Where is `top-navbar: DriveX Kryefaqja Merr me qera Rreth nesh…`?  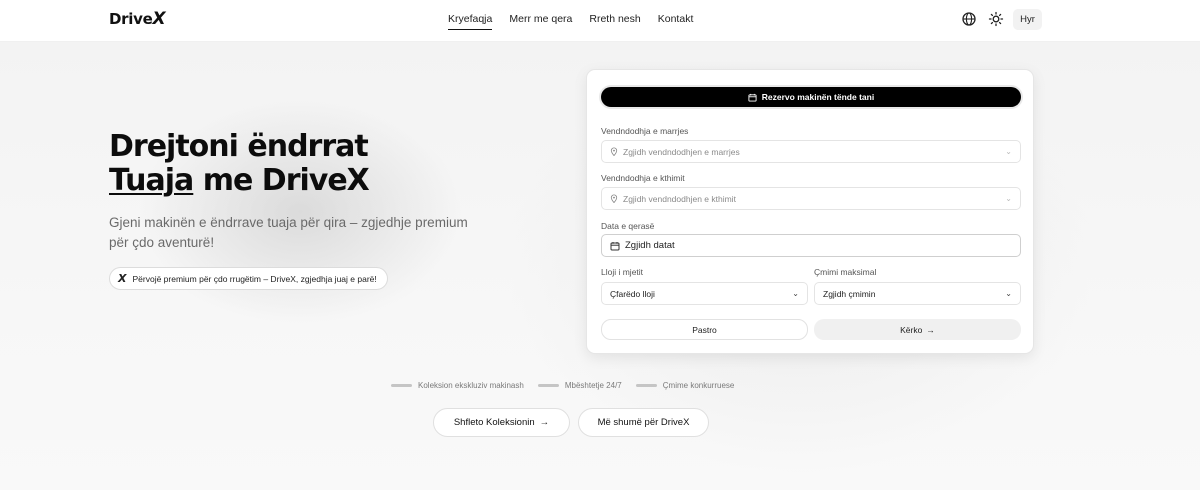
top-navbar: DriveX Kryefaqja Merr me qera Rreth nesh… is located at coordinates (600, 21).